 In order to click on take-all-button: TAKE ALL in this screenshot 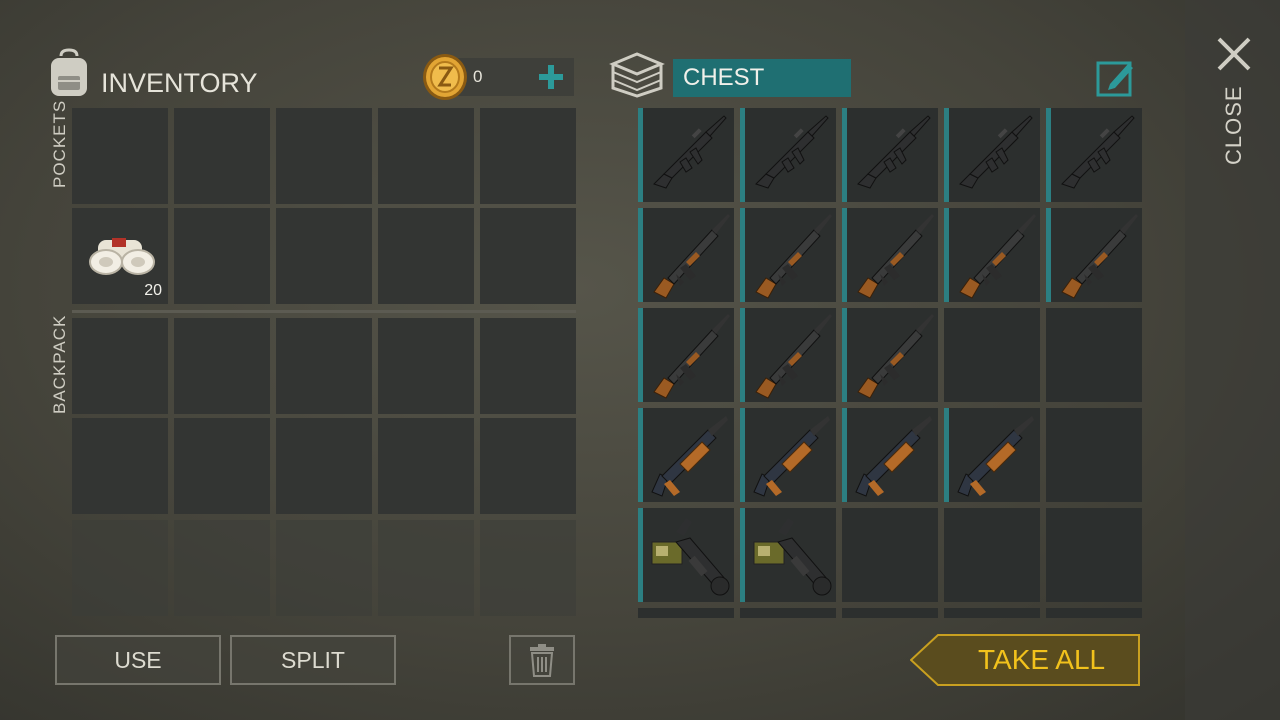, I will do `click(1025, 660)`.